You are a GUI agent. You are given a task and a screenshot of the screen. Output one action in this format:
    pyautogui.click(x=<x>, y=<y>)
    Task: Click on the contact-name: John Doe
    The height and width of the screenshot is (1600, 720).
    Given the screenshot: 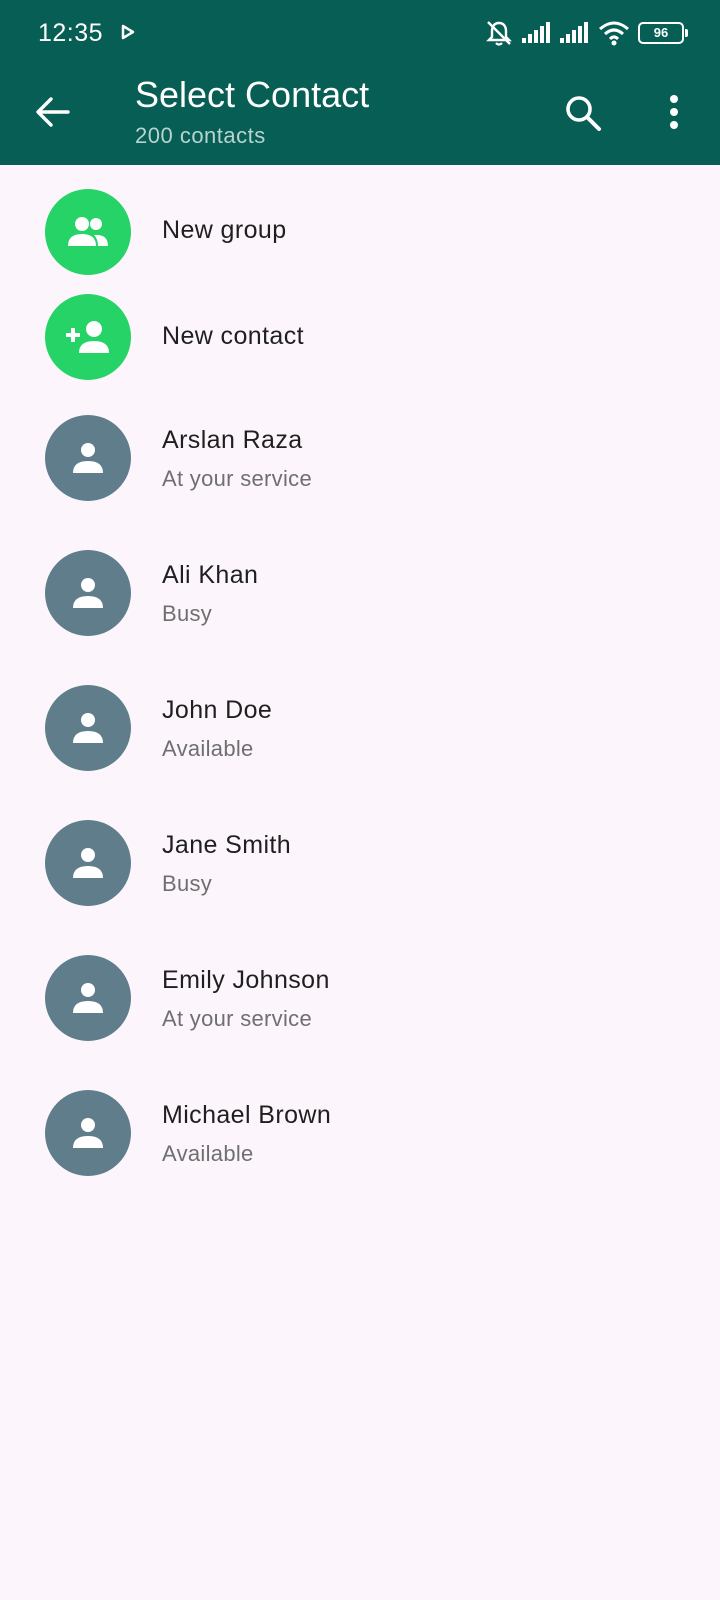 What is the action you would take?
    pyautogui.click(x=217, y=710)
    